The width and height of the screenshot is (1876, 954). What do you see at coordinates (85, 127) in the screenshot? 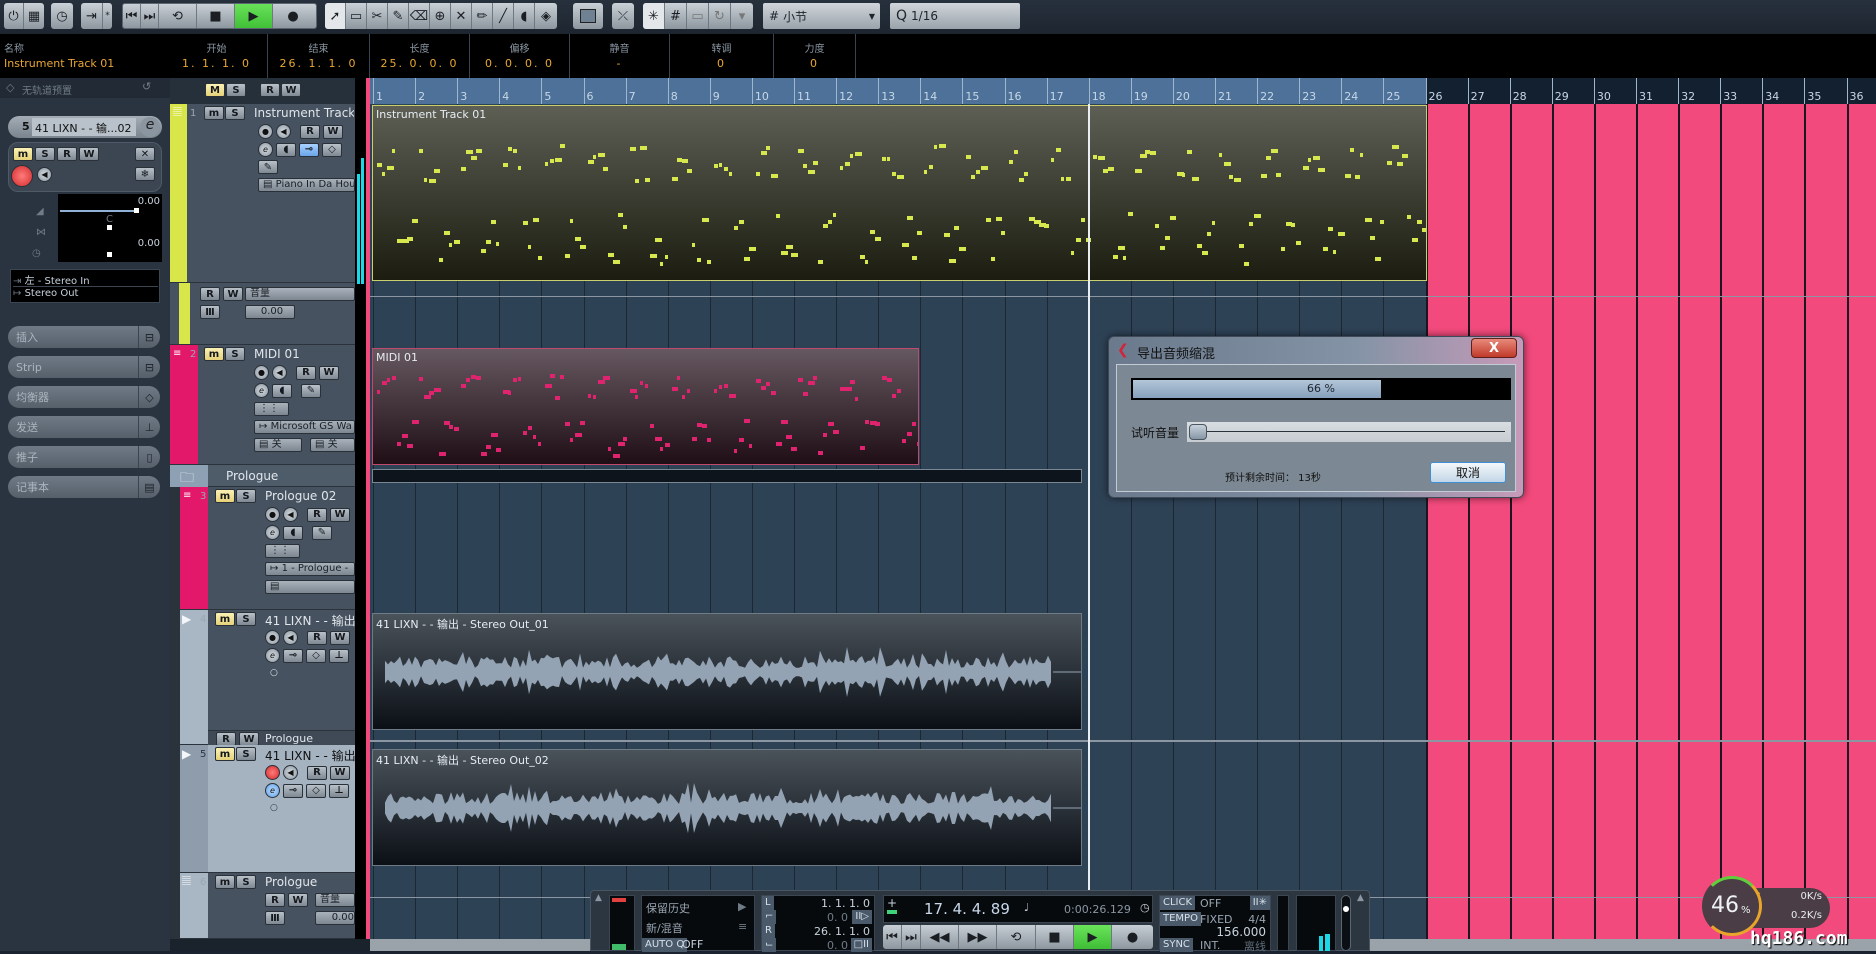
I see `inspector-track-name-bar: 5 41 LIXN - - 输...02 e` at bounding box center [85, 127].